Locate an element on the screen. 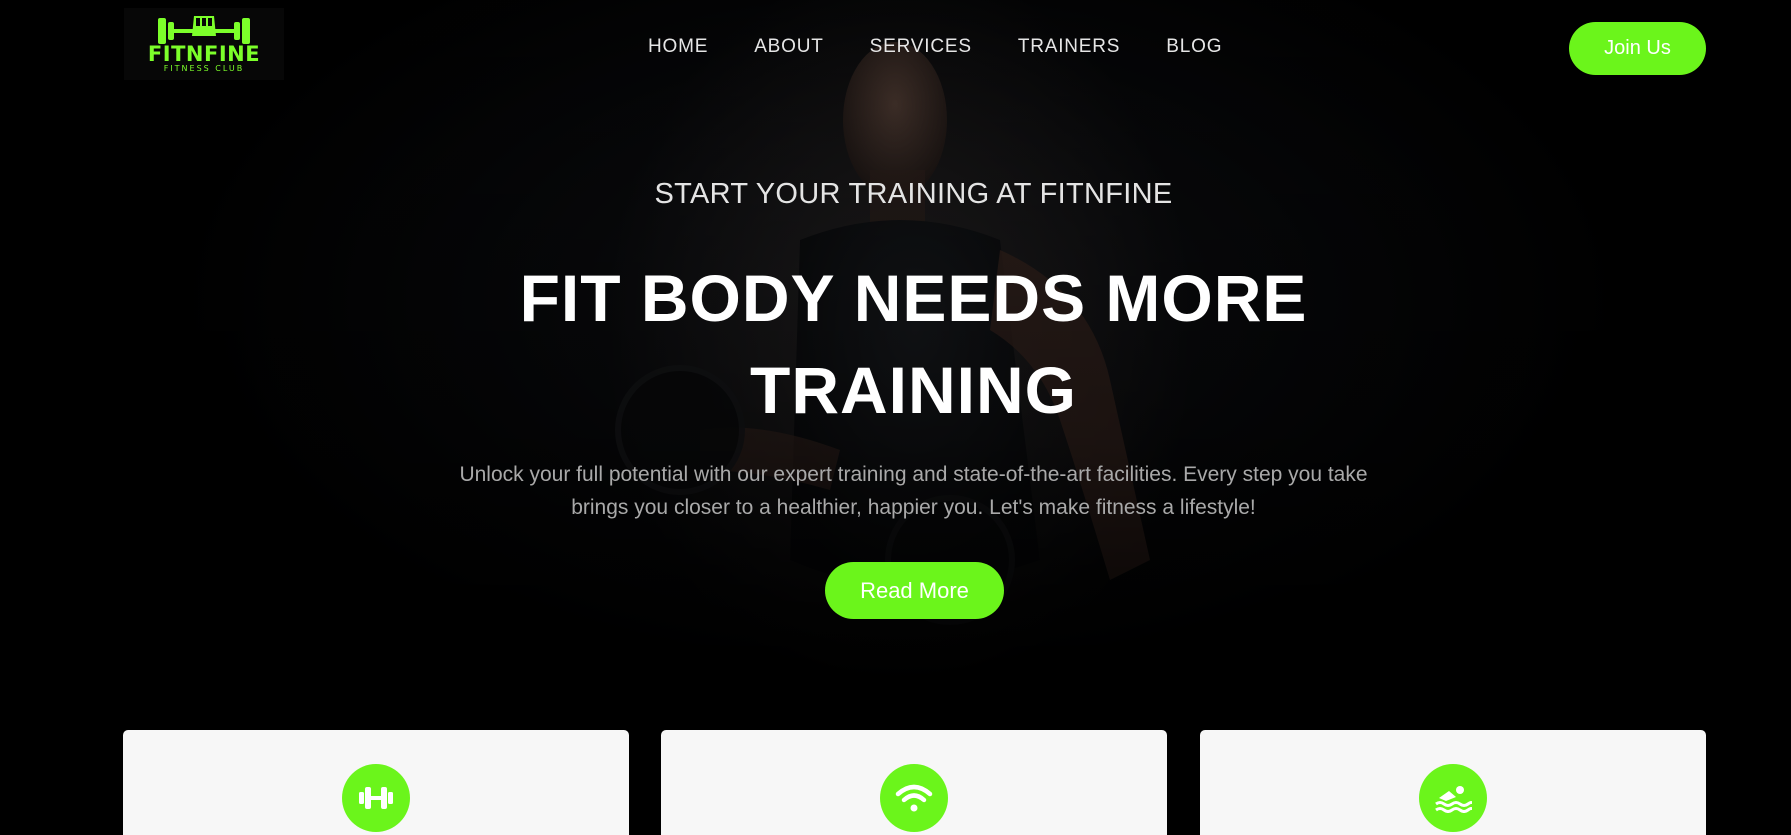 The width and height of the screenshot is (1791, 835). read-more-button: Read More is located at coordinates (914, 590).